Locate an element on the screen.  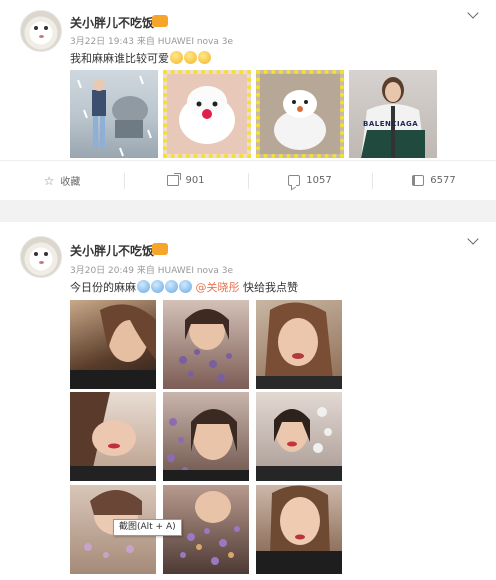
comment-count: 1057 is located at coordinates (319, 180).